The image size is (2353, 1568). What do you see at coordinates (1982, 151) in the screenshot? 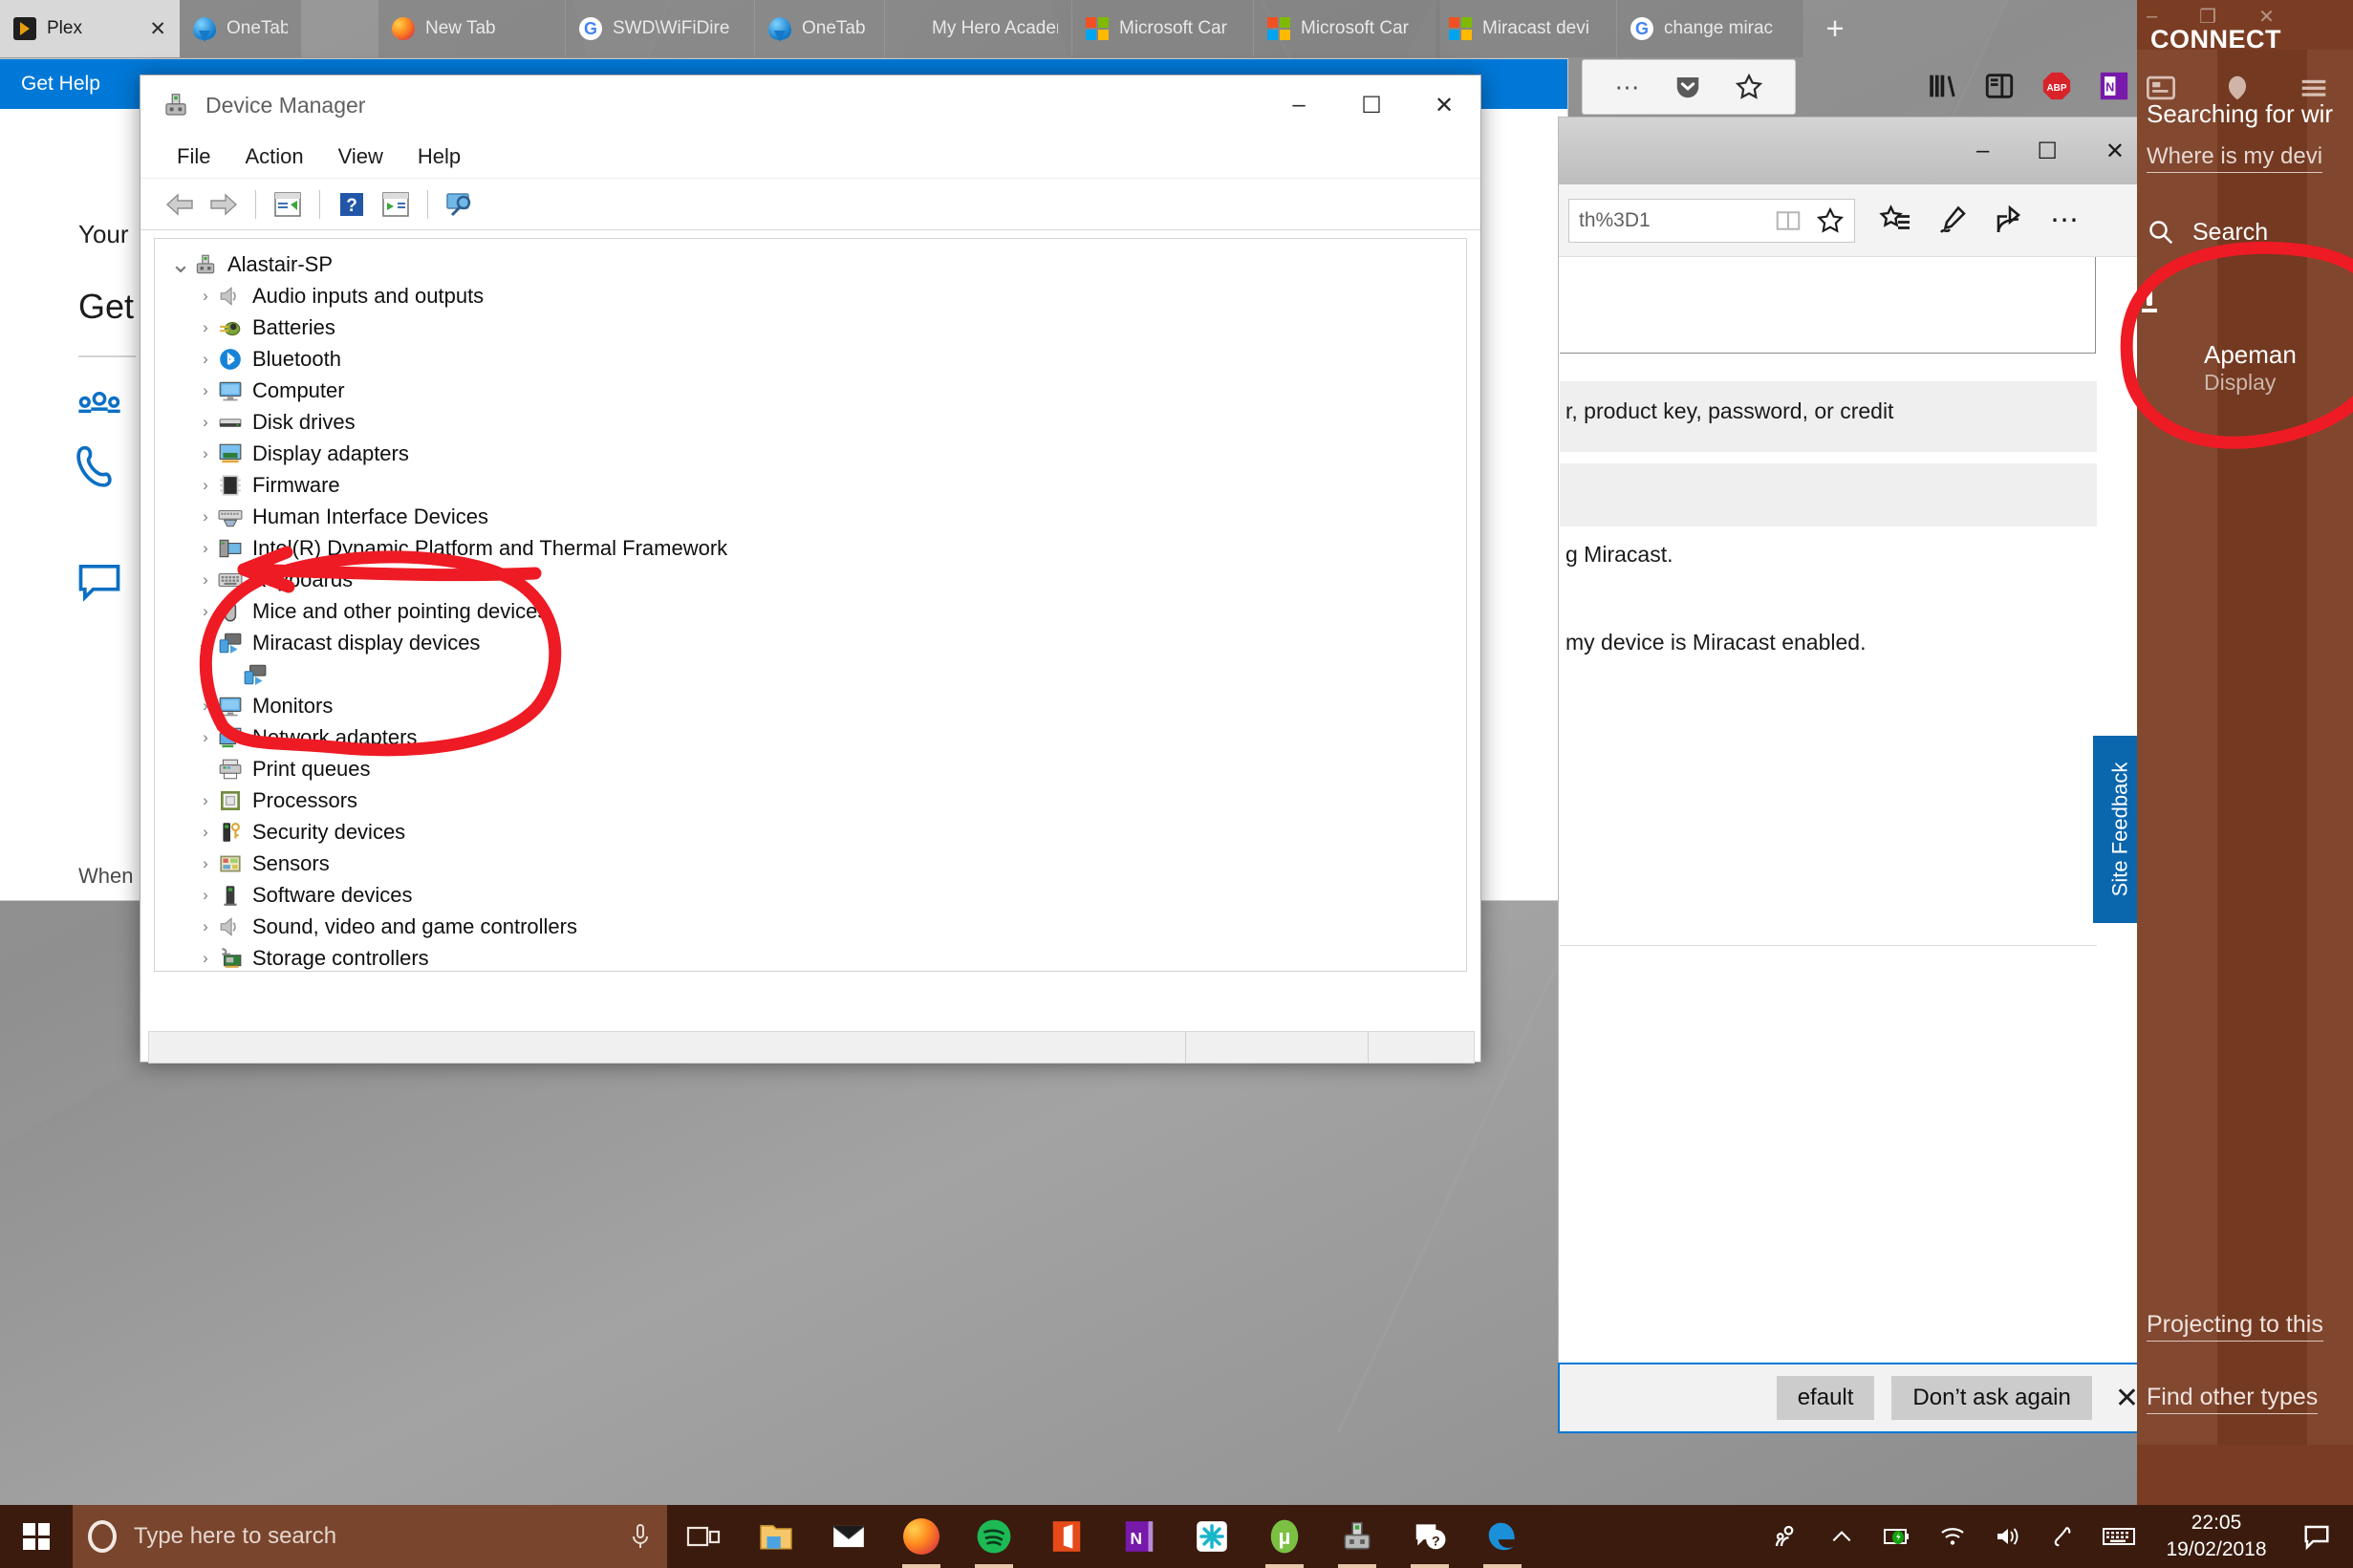
I see `edge-minimize-button: –` at bounding box center [1982, 151].